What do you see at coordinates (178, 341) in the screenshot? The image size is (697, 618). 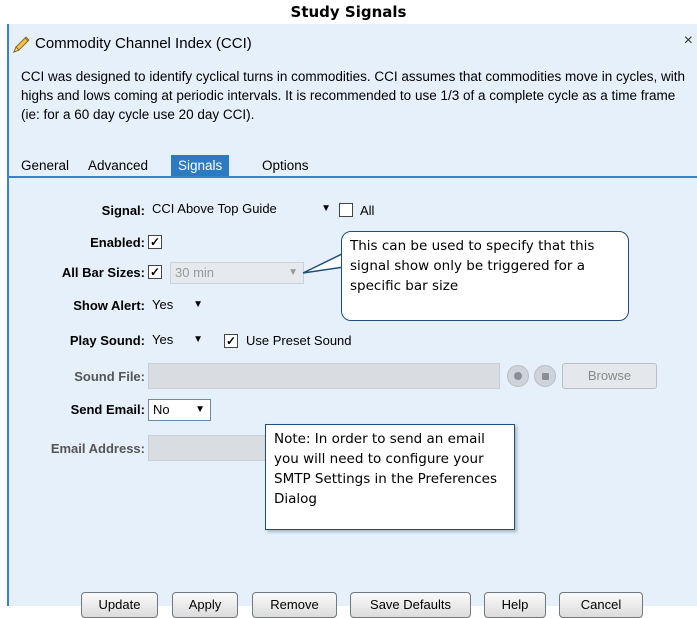 I see `play-sound-select: Yes ▼` at bounding box center [178, 341].